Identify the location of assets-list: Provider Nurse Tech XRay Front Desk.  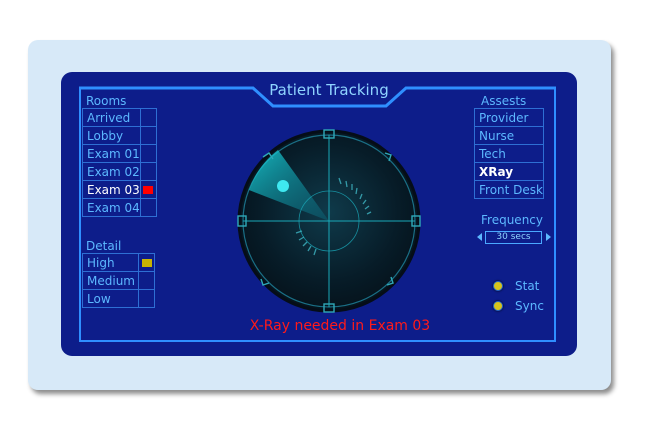
(509, 153).